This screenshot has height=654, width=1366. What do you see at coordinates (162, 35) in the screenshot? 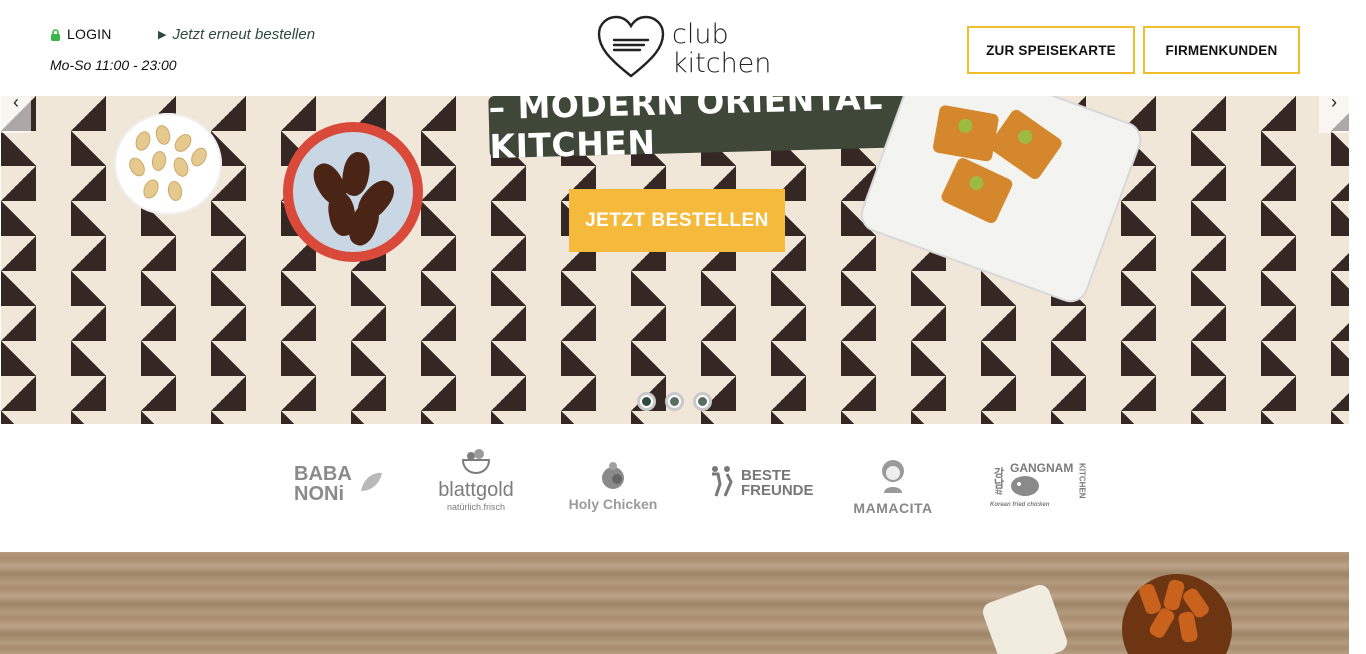
I see `play-icon: ▶` at bounding box center [162, 35].